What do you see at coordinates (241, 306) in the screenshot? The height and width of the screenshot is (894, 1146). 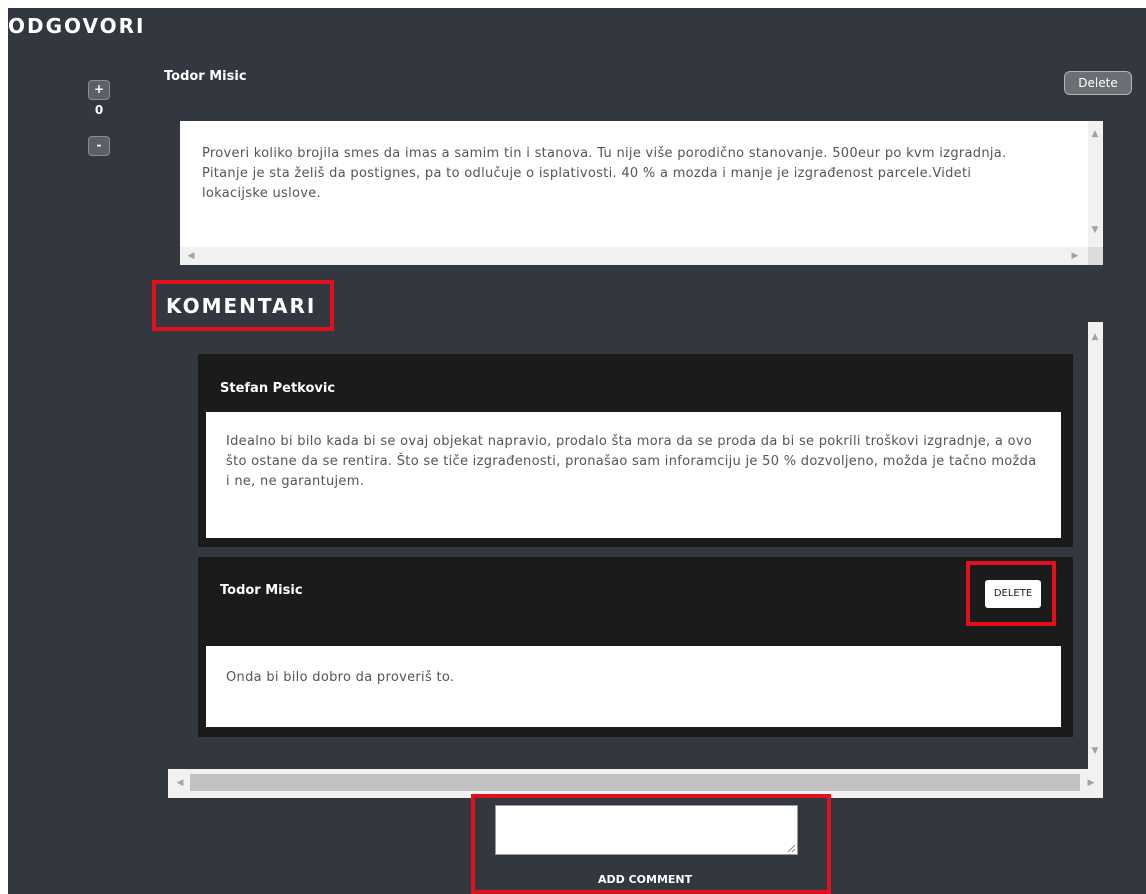 I see `comments-title: KOMENTARI` at bounding box center [241, 306].